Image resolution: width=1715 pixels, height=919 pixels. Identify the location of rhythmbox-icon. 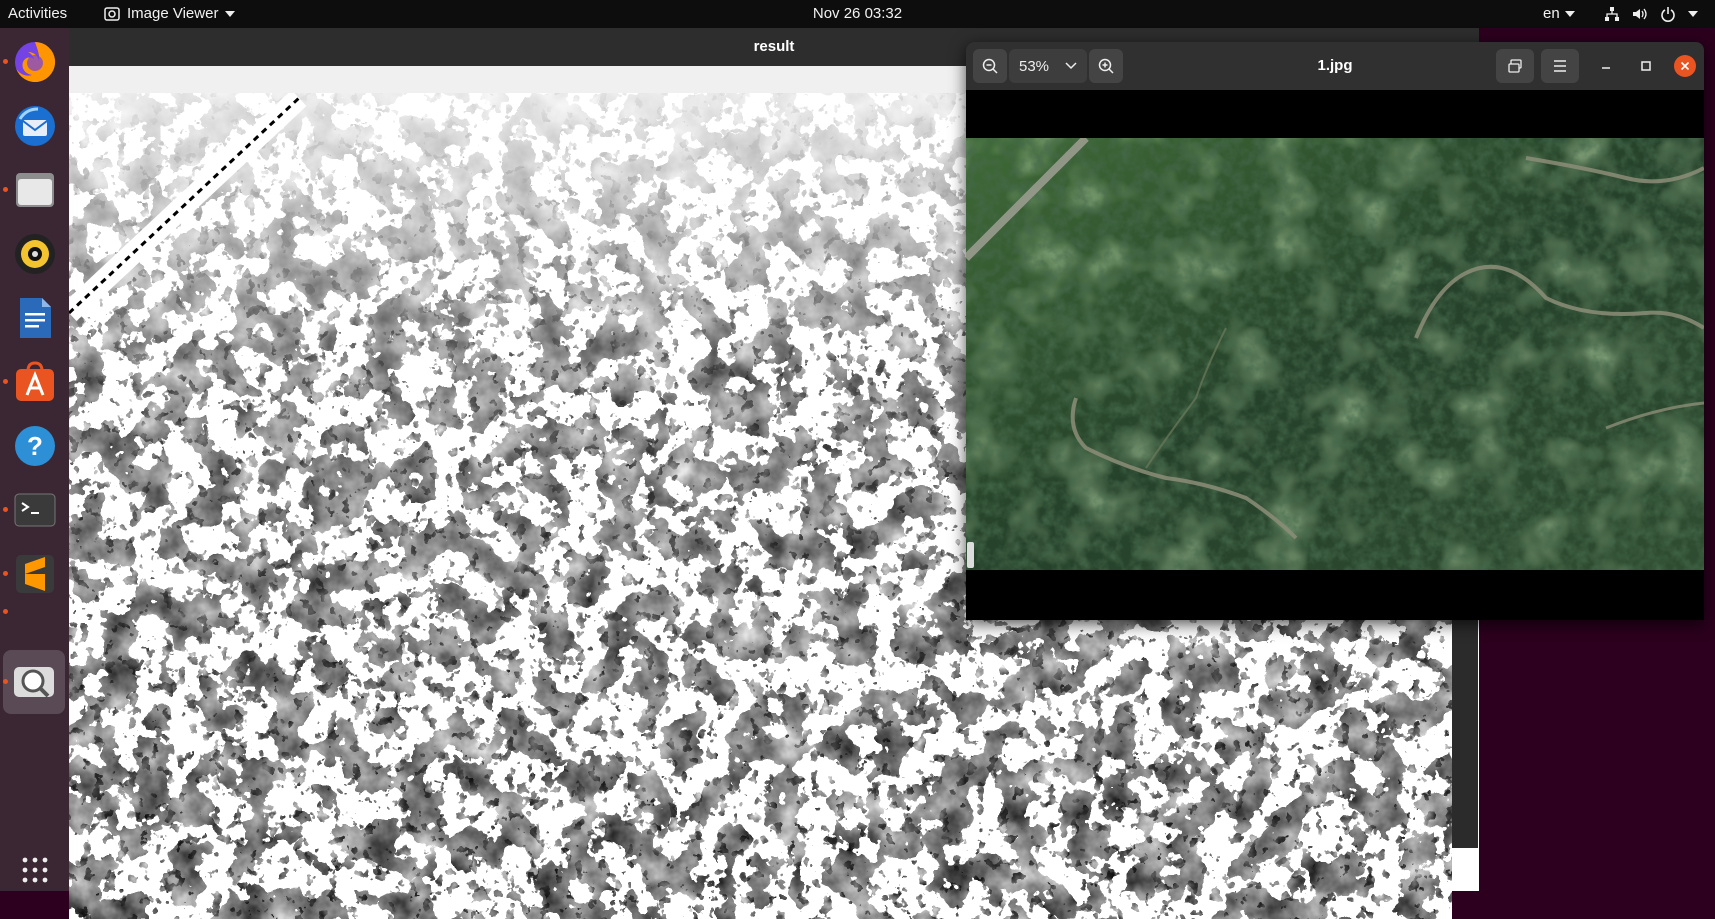
(34, 254).